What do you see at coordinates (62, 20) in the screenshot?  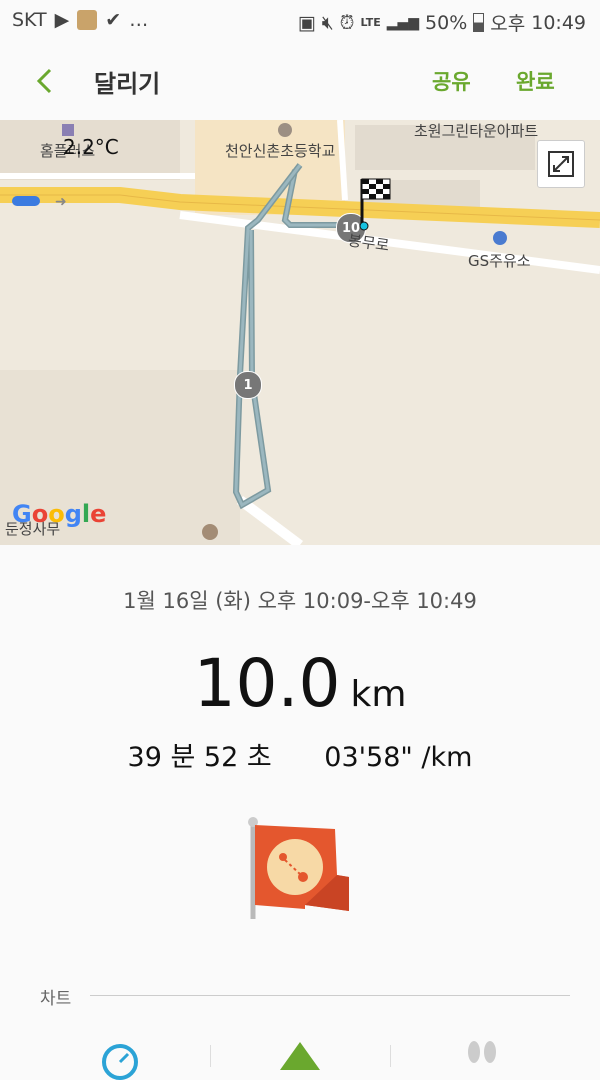 I see `play-icon: ▶` at bounding box center [62, 20].